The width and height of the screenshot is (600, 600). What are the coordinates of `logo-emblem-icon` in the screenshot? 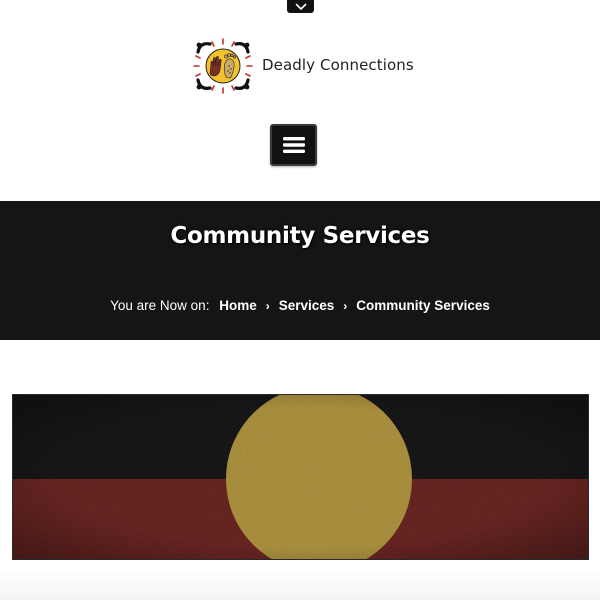 It's located at (223, 66).